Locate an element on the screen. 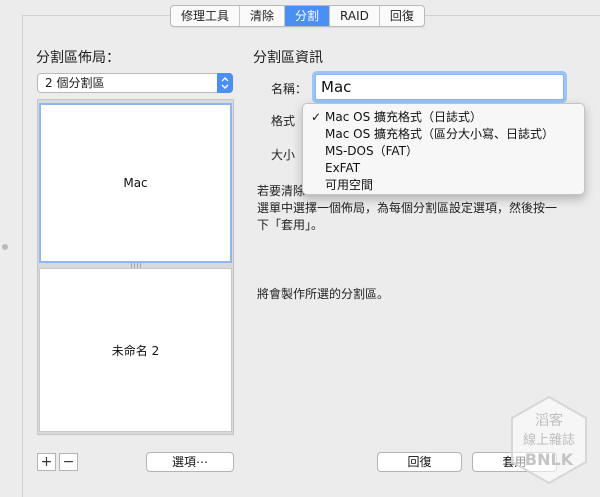 The height and width of the screenshot is (497, 600). menu-item-label: ExFAT is located at coordinates (343, 168).